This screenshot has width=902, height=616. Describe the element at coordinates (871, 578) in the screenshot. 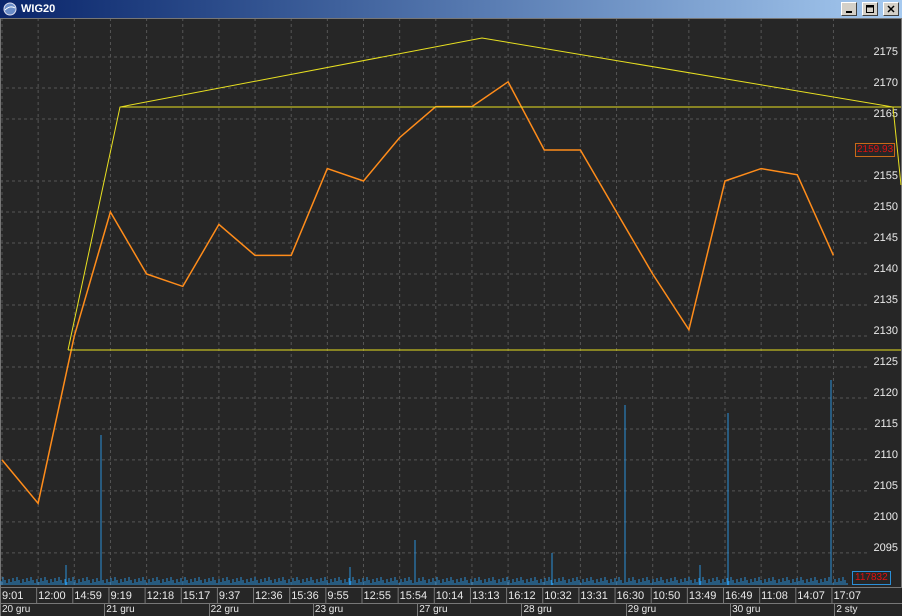

I see `volume-tag: 117832` at that location.